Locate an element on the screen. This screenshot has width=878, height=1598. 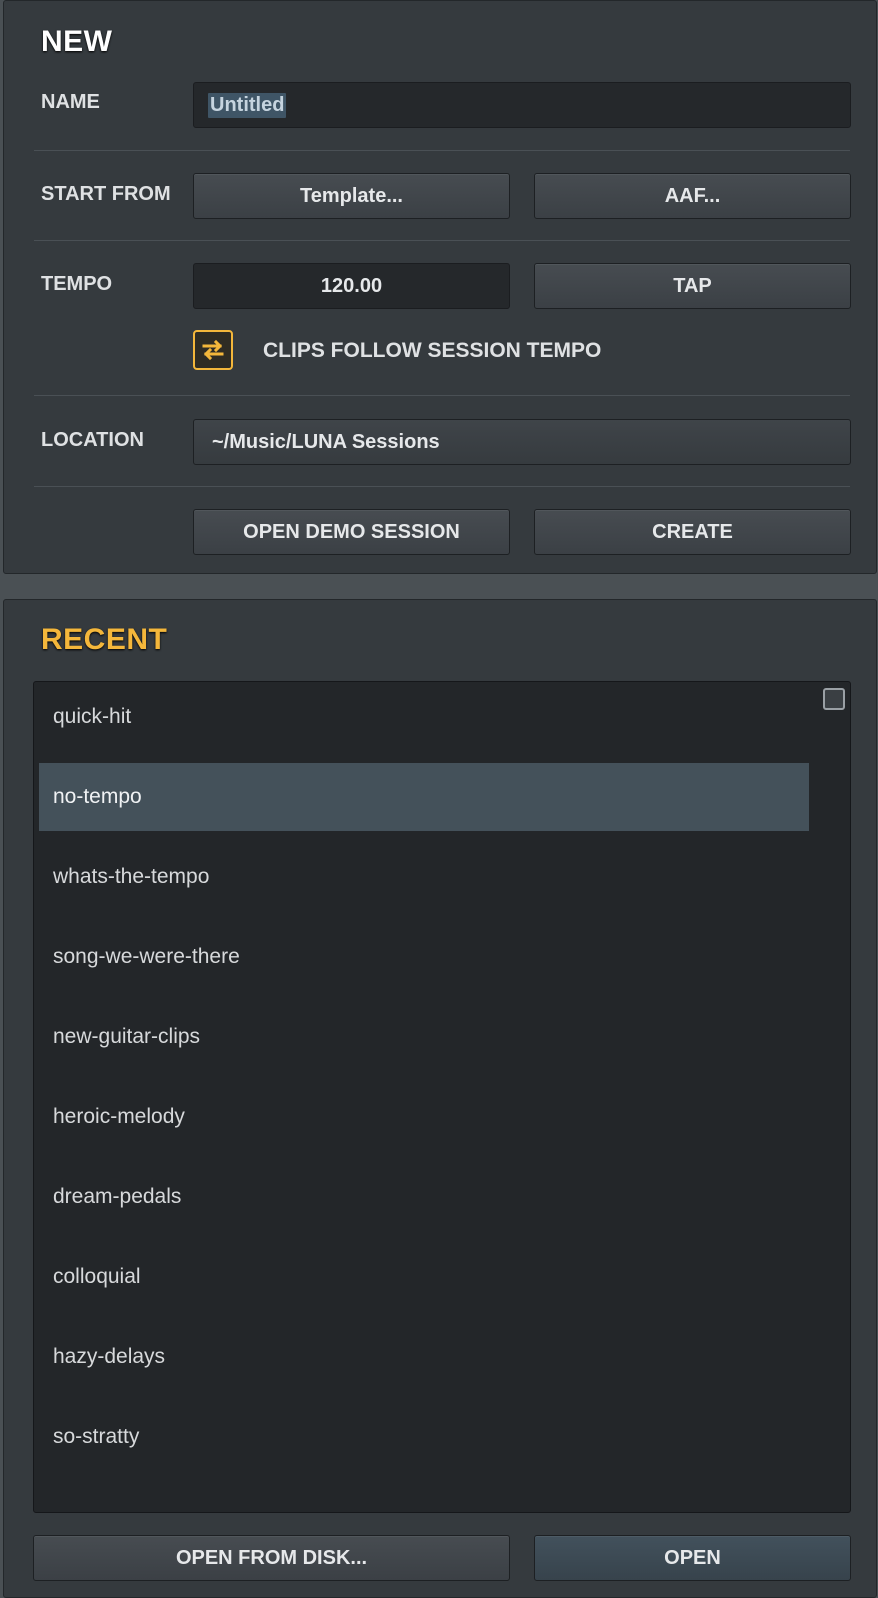
tempo-input-value: 120.00 is located at coordinates (351, 285).